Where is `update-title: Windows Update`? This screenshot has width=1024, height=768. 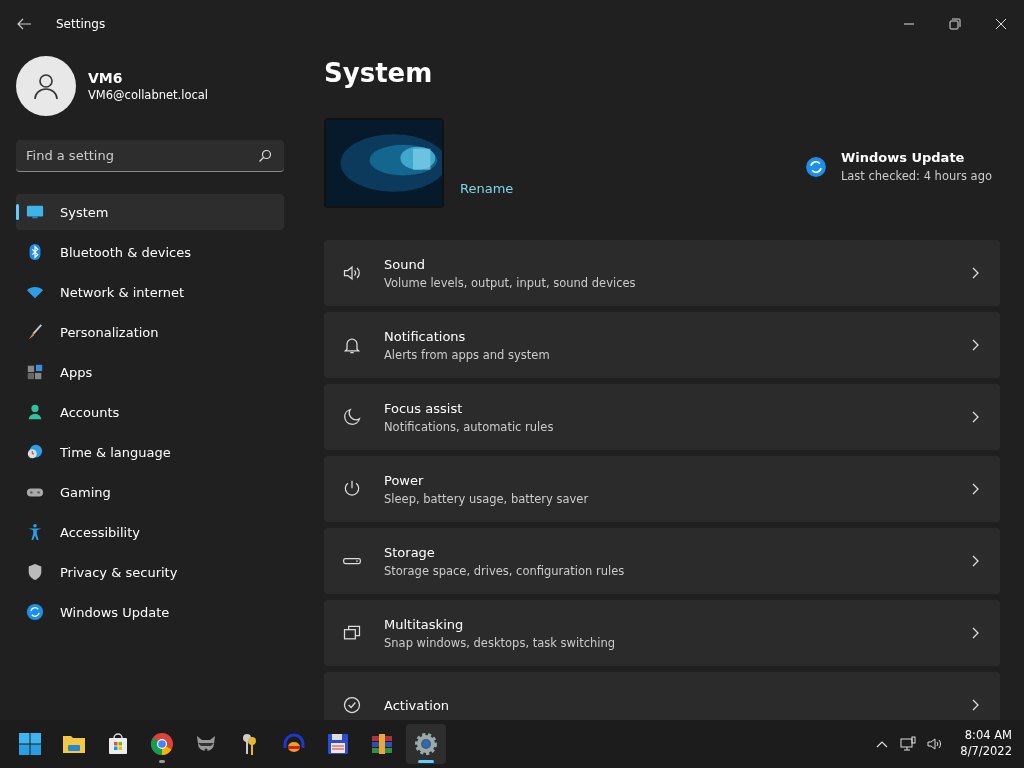
update-title: Windows Update is located at coordinates (916, 157).